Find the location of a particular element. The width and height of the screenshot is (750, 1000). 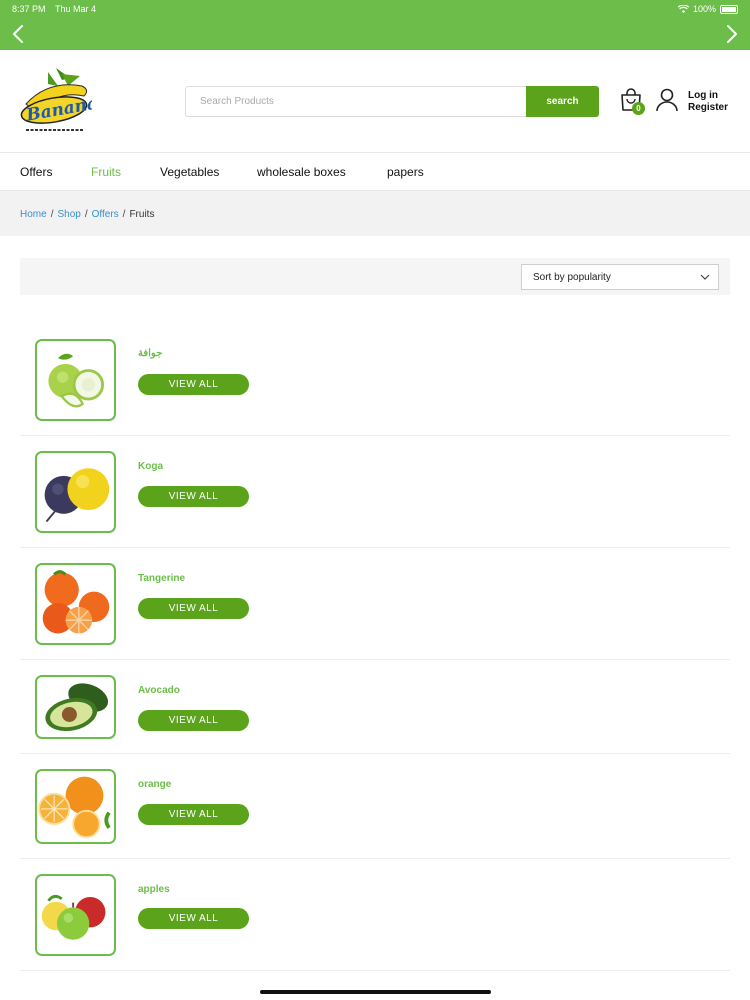

sort-bar: Sort by popularity is located at coordinates (375, 276).